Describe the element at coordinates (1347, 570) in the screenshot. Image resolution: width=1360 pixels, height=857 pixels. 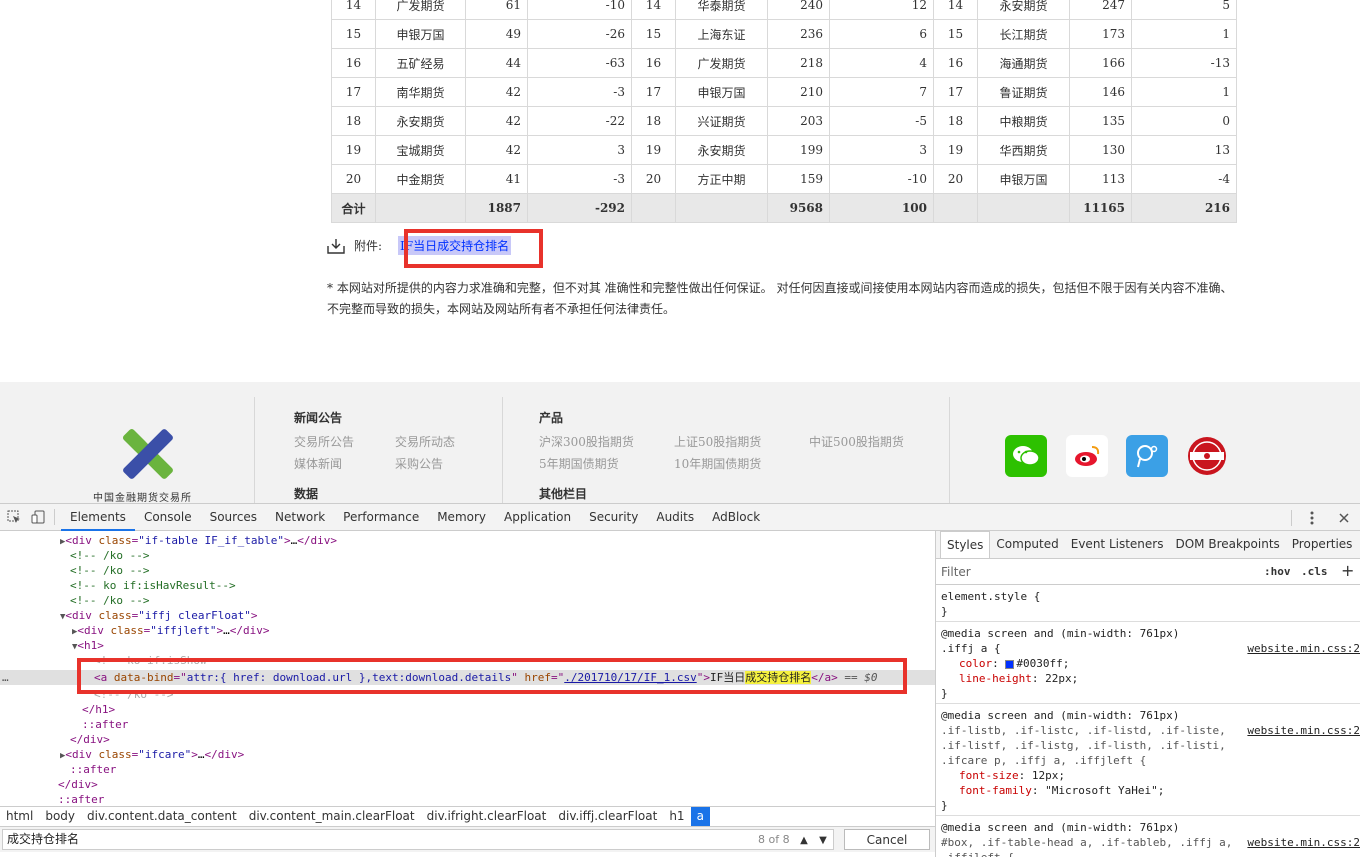
I see `new-rule-icon: +` at that location.